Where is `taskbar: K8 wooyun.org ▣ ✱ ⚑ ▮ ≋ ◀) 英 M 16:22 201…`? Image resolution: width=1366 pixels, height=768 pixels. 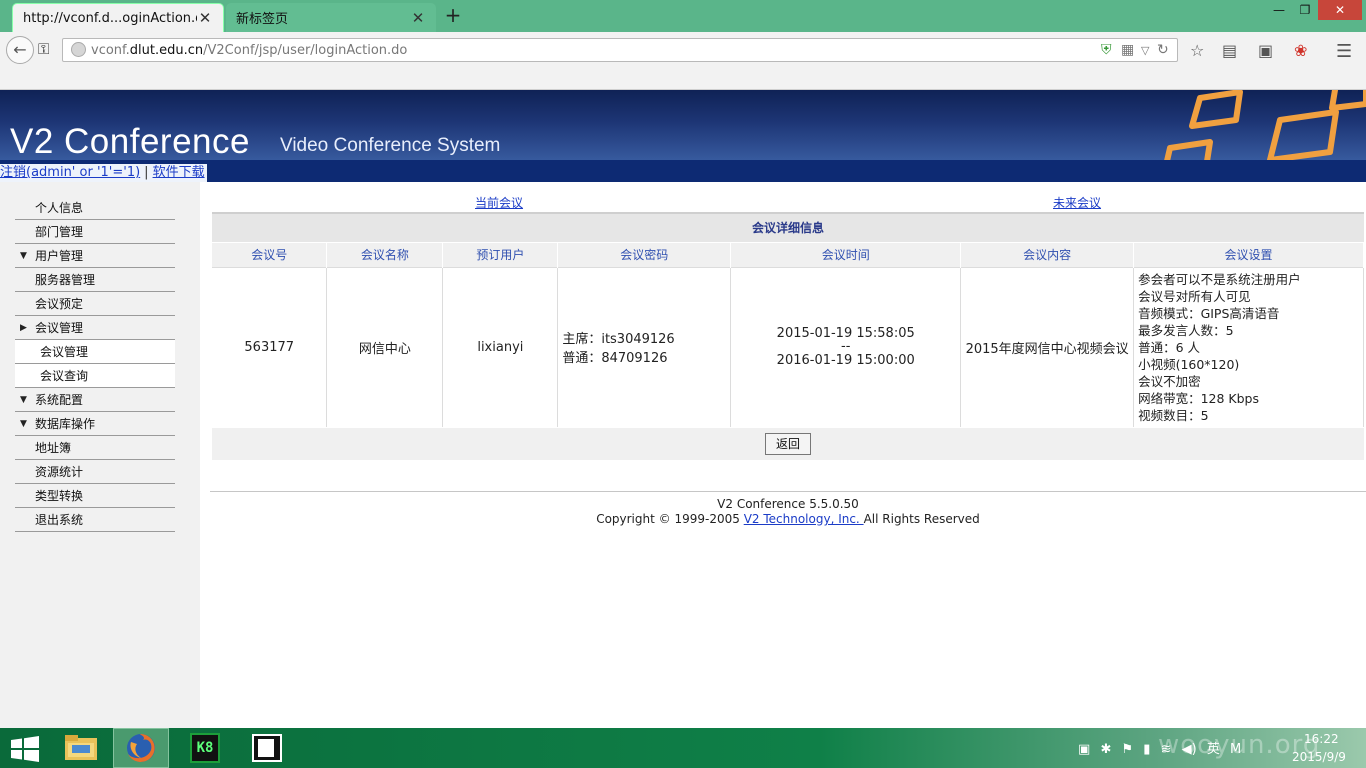
taskbar: K8 wooyun.org ▣ ✱ ⚑ ▮ ≋ ◀) 英 M 16:22 201… is located at coordinates (683, 748).